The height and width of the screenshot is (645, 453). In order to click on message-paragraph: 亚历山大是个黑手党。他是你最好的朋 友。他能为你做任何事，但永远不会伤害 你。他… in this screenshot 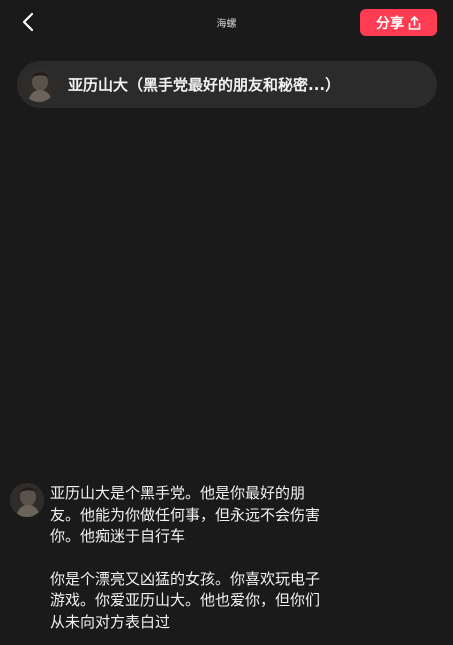, I will do `click(185, 514)`.